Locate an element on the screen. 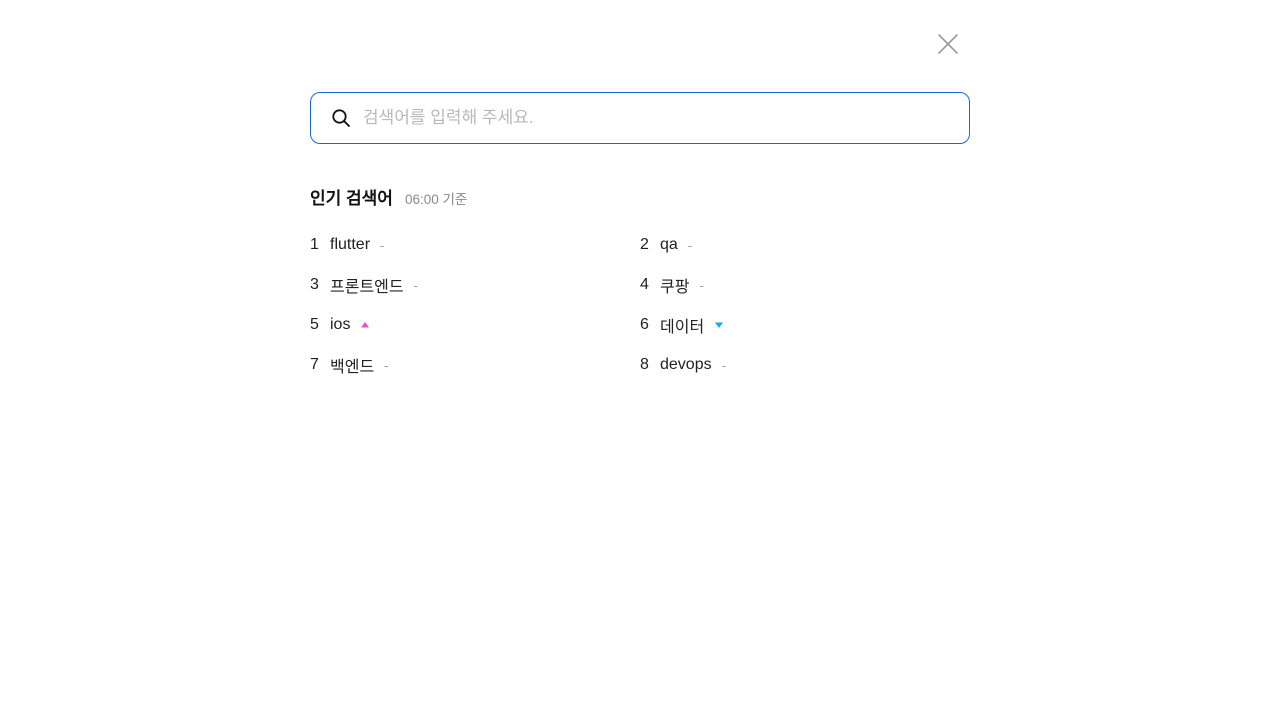  keyword-text: devops is located at coordinates (686, 364).